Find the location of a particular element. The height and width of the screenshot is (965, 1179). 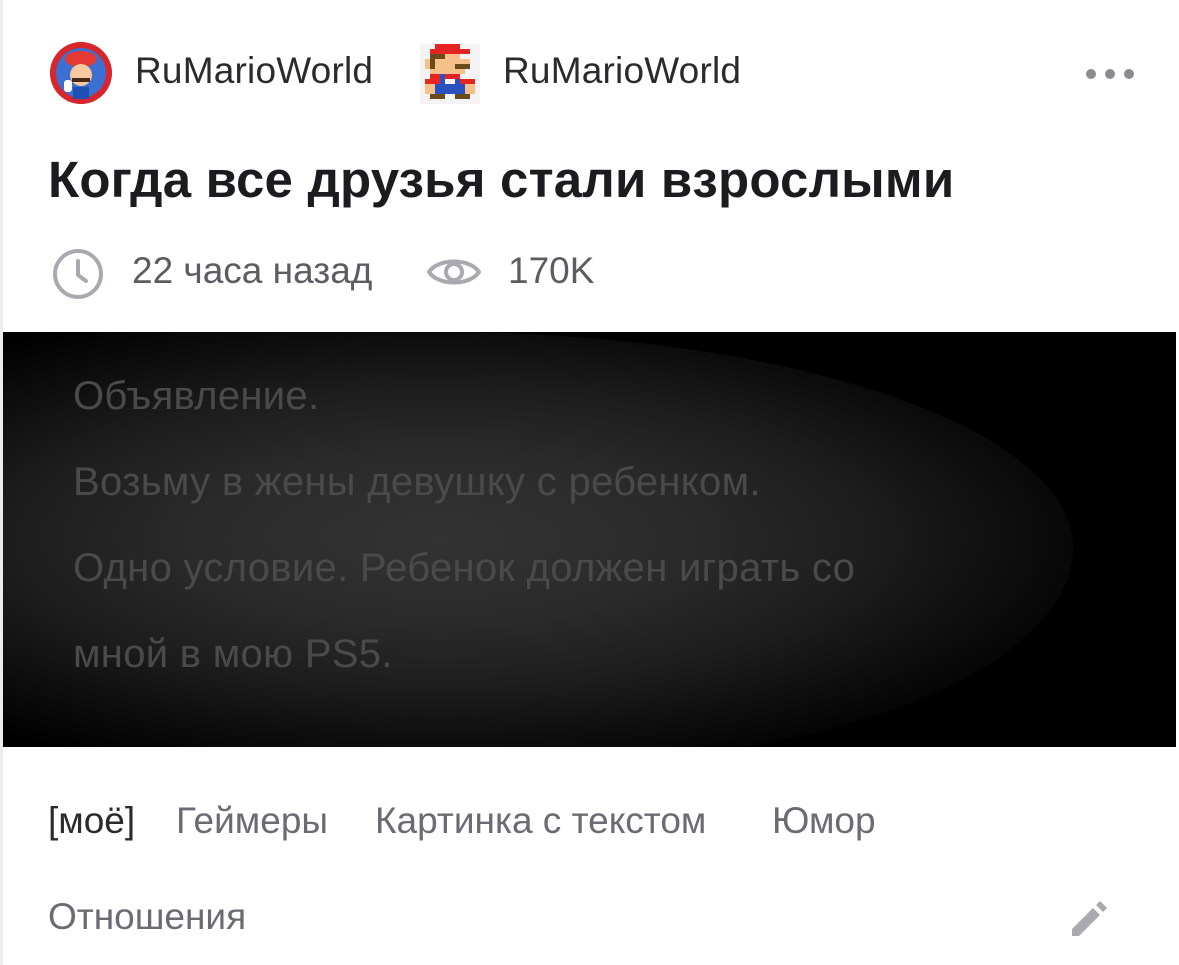

image-text-line: Объявление. is located at coordinates (196, 396).